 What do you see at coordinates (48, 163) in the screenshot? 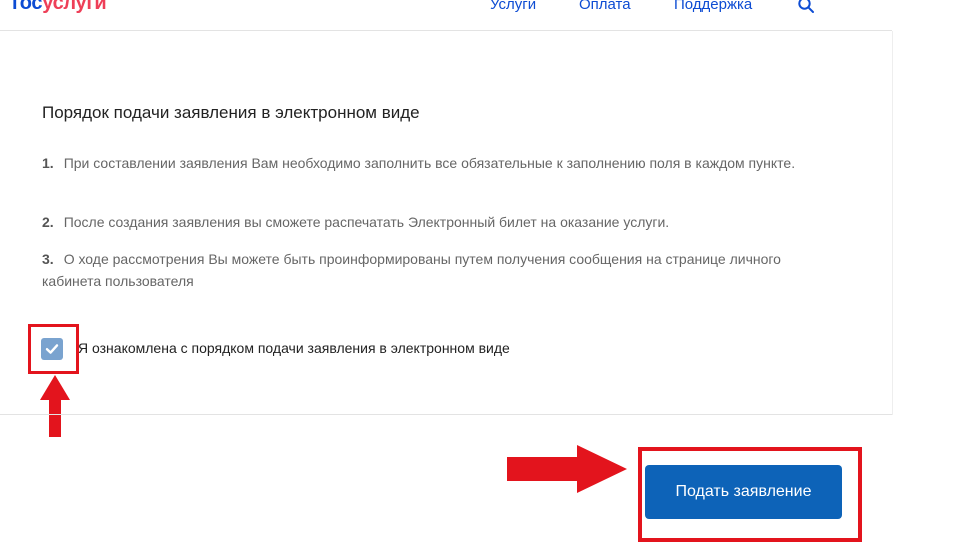
I see `step-number: 1.` at bounding box center [48, 163].